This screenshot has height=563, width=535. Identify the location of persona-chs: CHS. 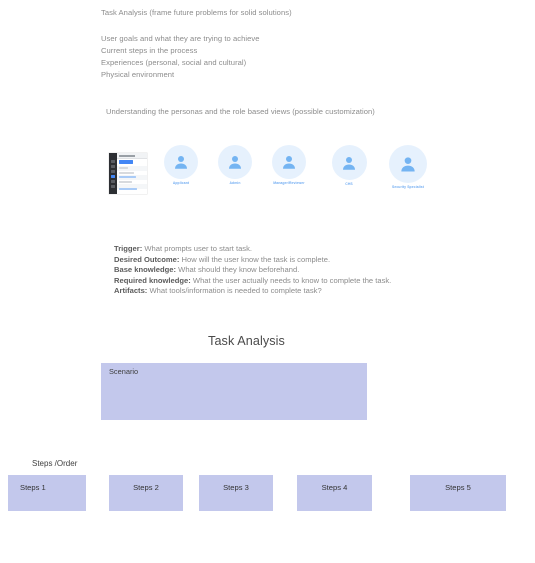
(349, 166).